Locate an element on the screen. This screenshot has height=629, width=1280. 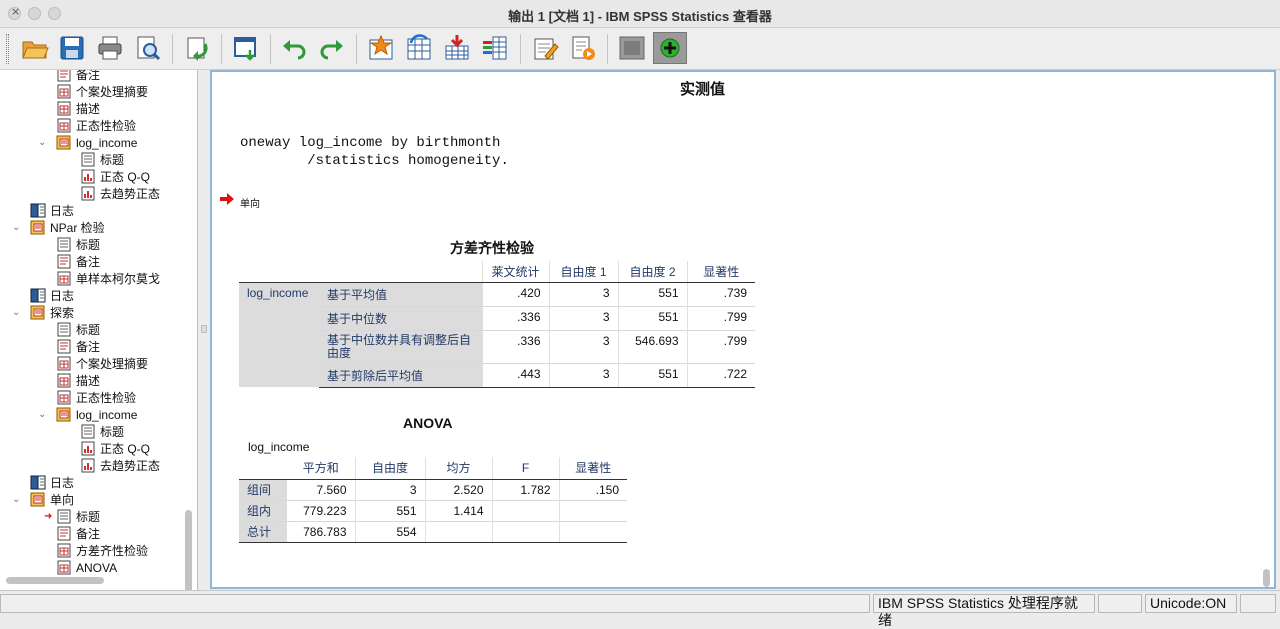
toolbar-grip is located at coordinates (7, 49).